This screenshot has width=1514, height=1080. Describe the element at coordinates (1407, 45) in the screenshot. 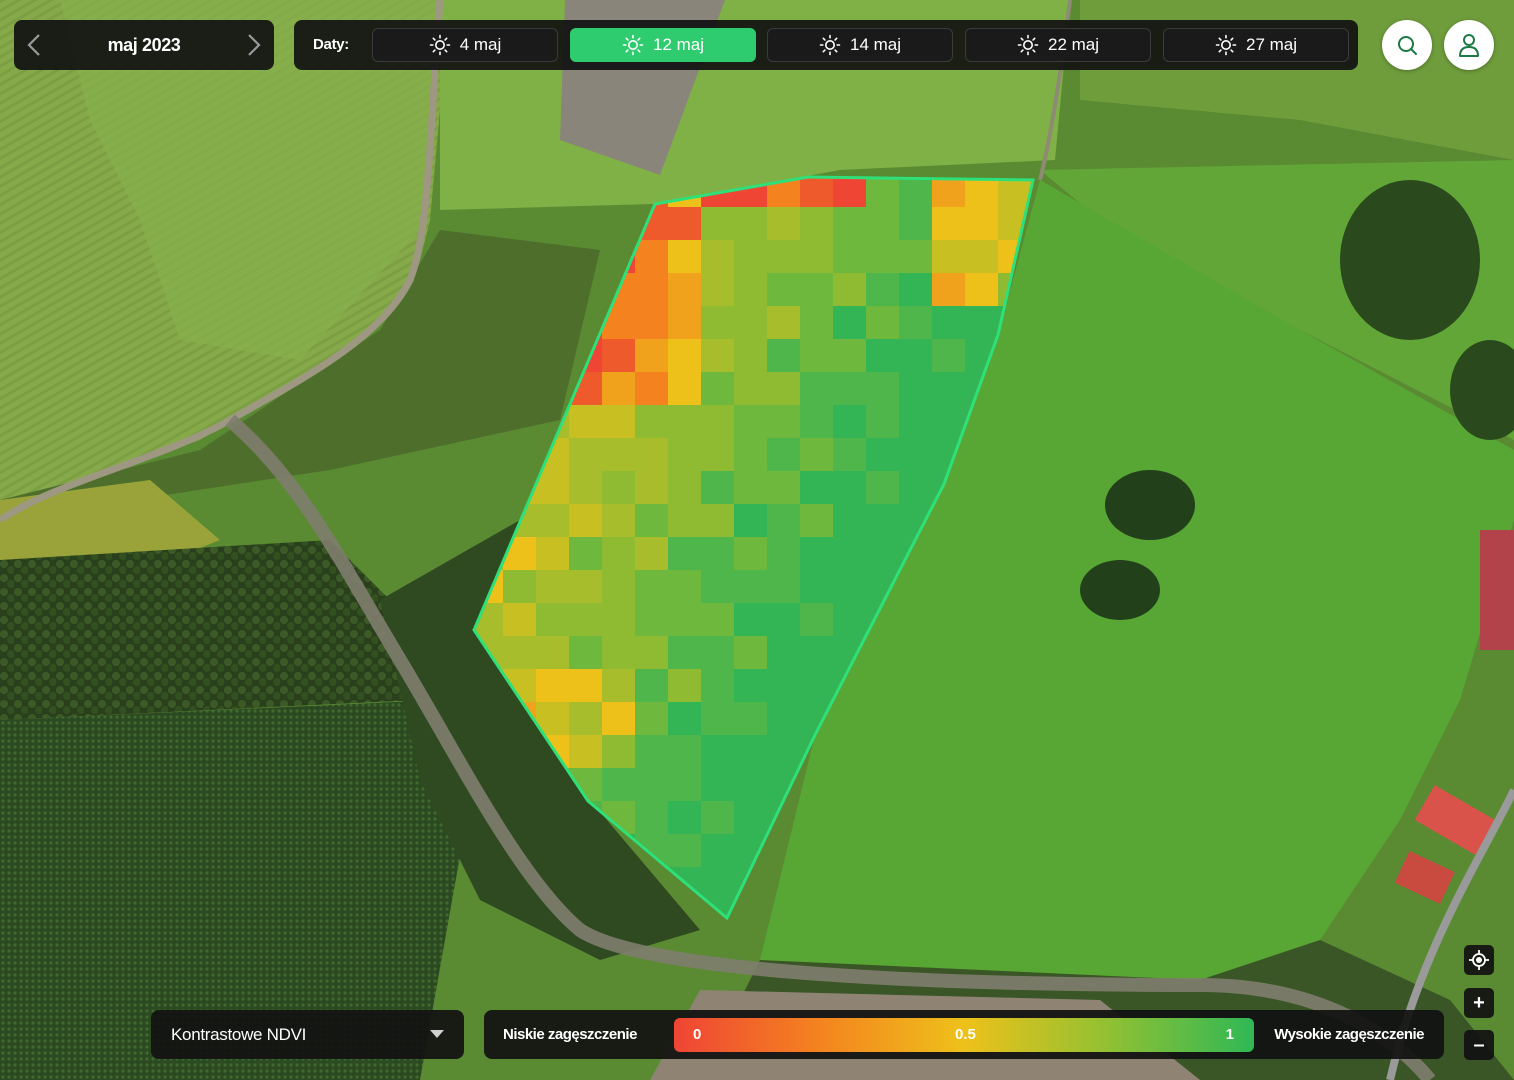

I see `search-button` at that location.